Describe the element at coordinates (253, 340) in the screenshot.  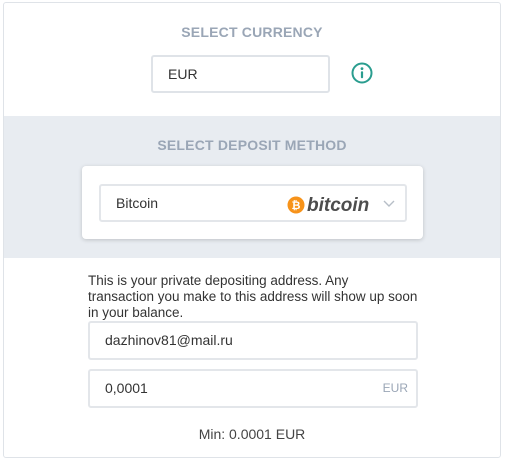
I see `email-field: dazhinov81@mail.ru` at that location.